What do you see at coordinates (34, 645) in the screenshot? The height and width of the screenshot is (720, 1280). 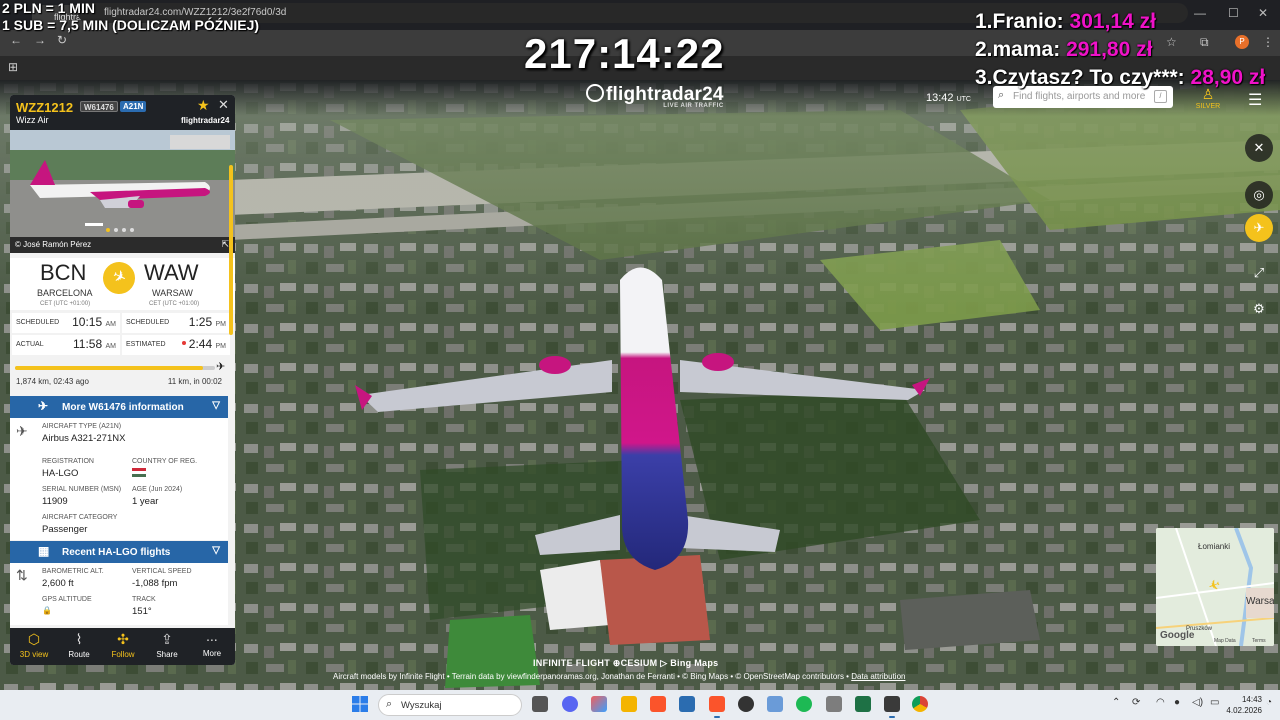 I see `3d-view-button: ⬡ 3D view` at bounding box center [34, 645].